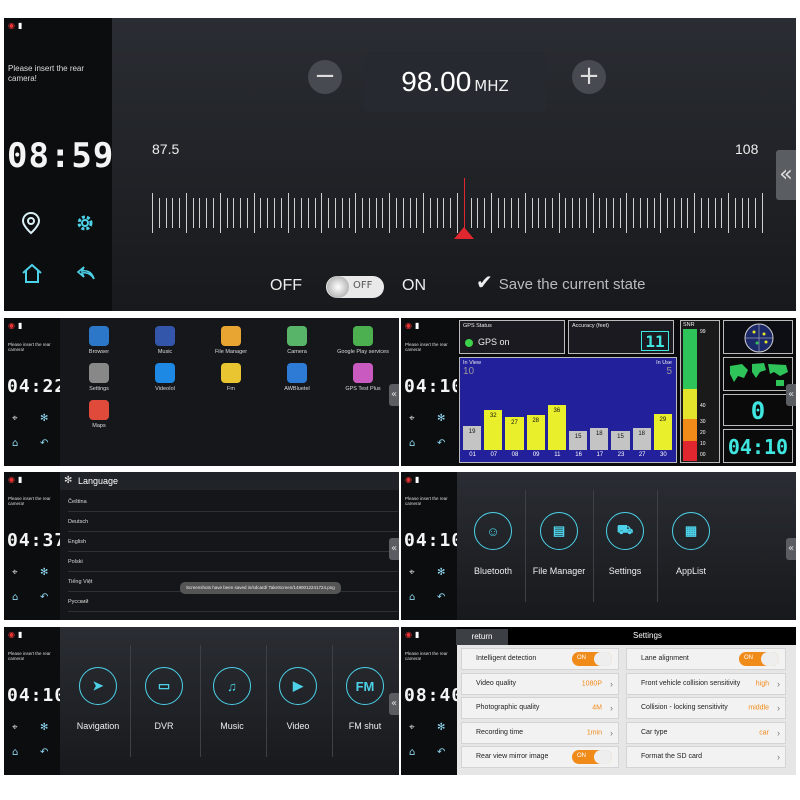  What do you see at coordinates (37, 695) in the screenshot?
I see `clock: 04:10` at bounding box center [37, 695].